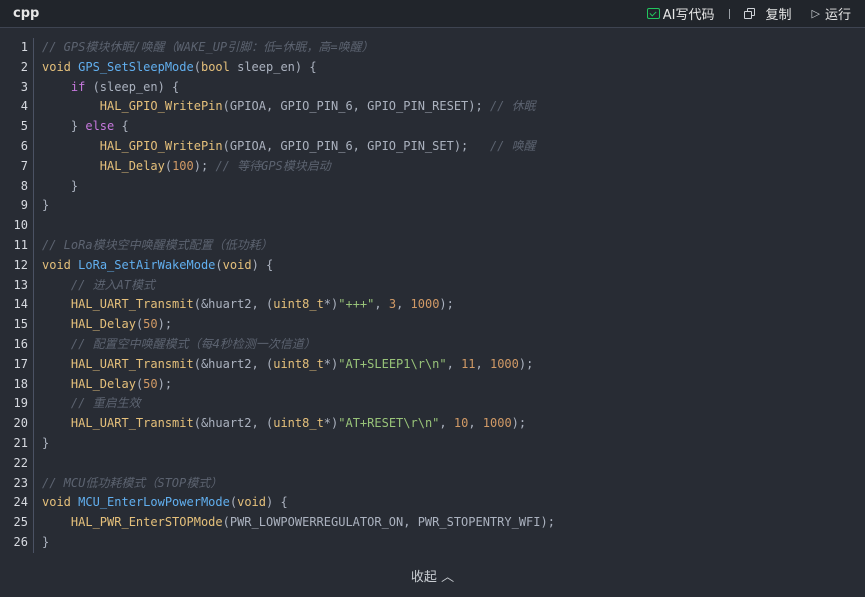 This screenshot has height=597, width=865. What do you see at coordinates (20, 244) in the screenshot?
I see `line-number: 11` at bounding box center [20, 244].